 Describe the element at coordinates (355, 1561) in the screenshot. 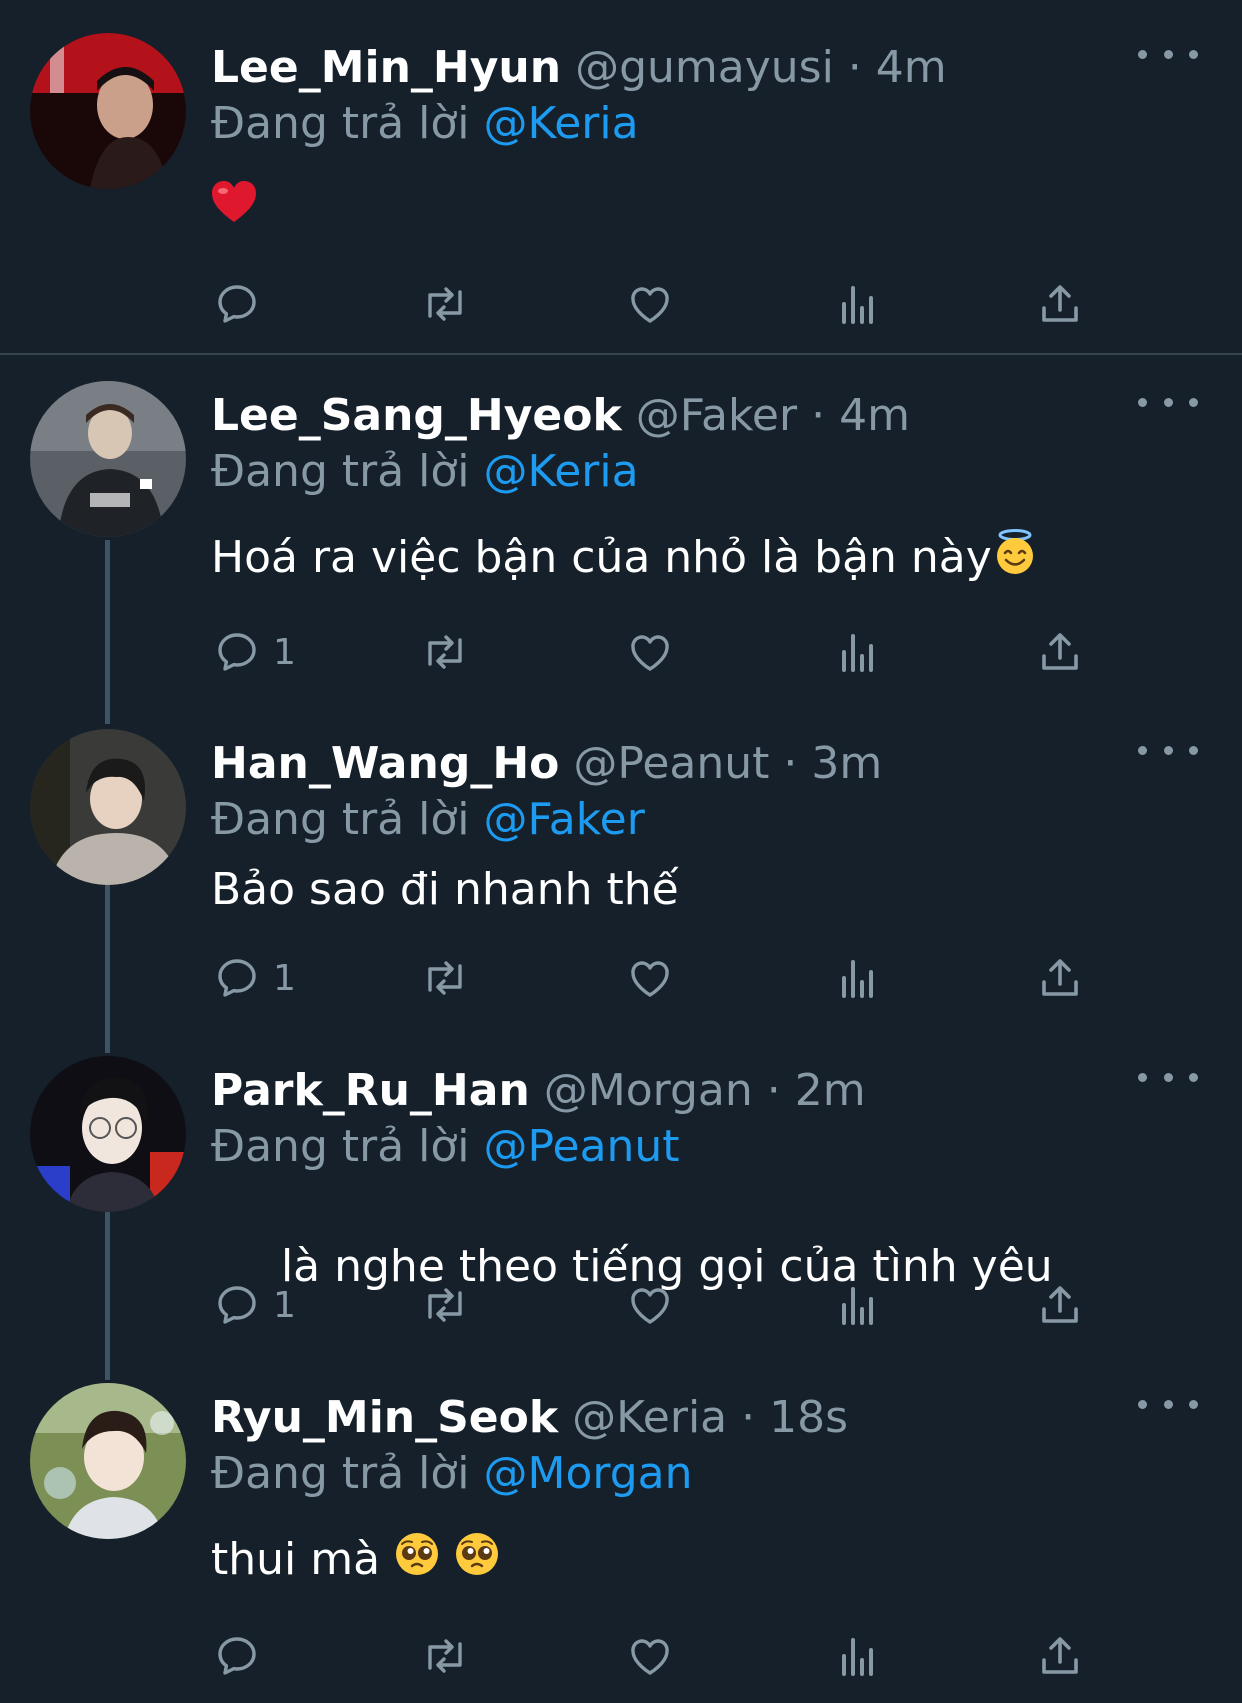

I see `tweet-text: thui mà` at that location.